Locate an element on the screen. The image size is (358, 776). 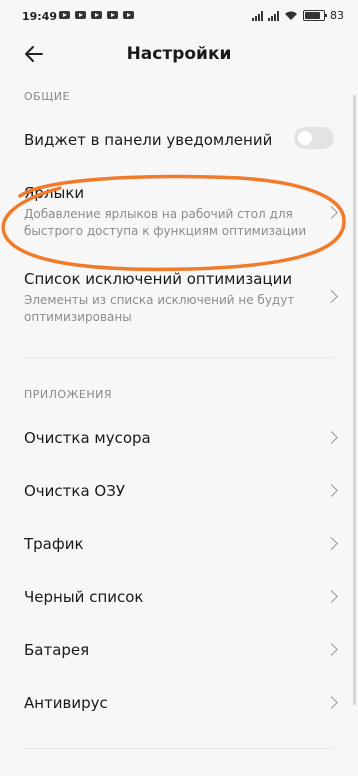
app-header: Настройки is located at coordinates (179, 54).